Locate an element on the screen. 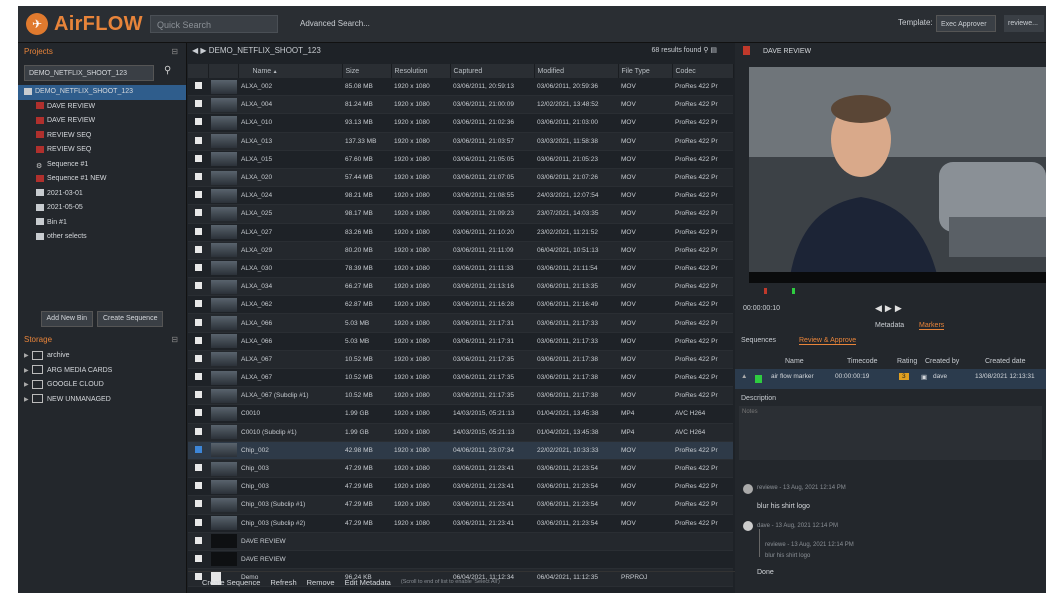 The height and width of the screenshot is (593, 1046). play-icon: ▶ is located at coordinates (890, 308).